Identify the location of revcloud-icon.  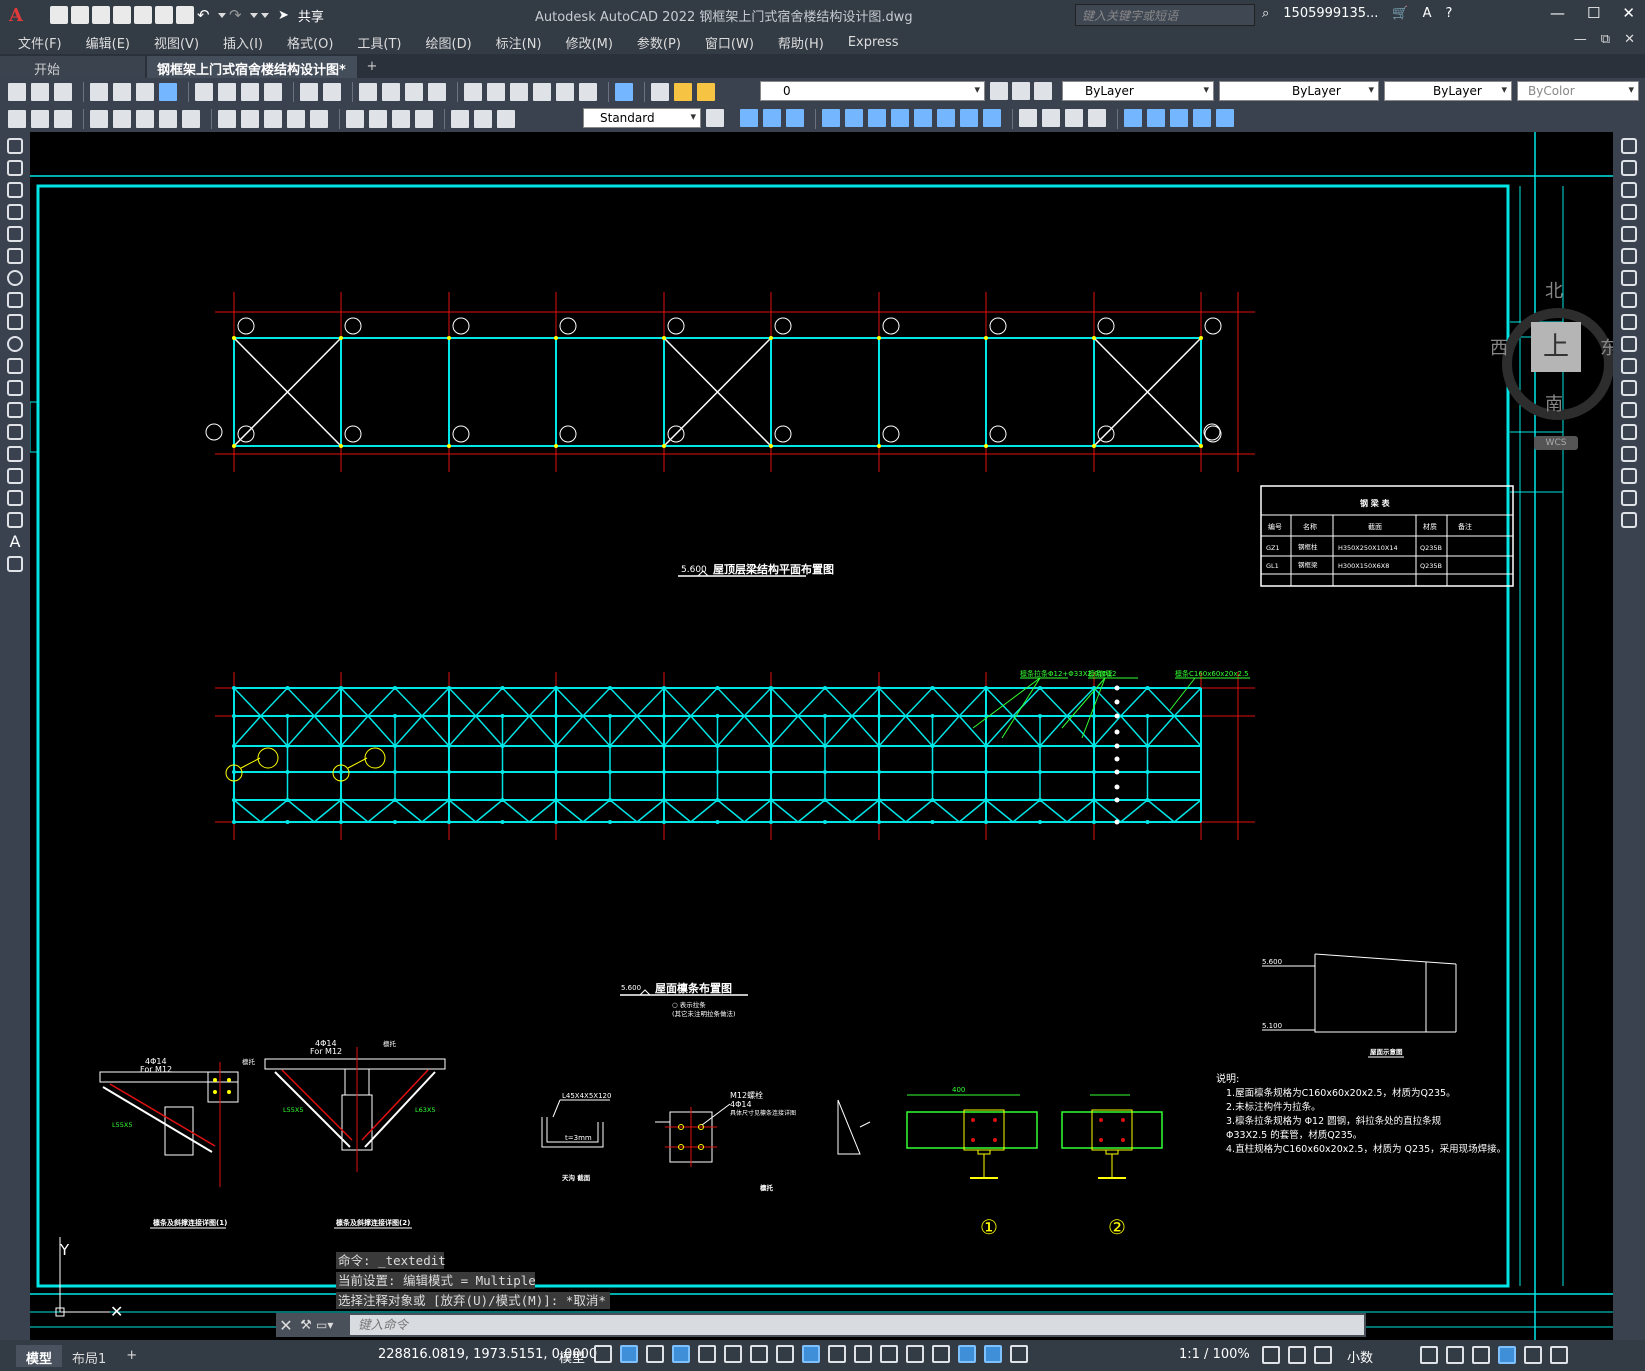
(15, 300).